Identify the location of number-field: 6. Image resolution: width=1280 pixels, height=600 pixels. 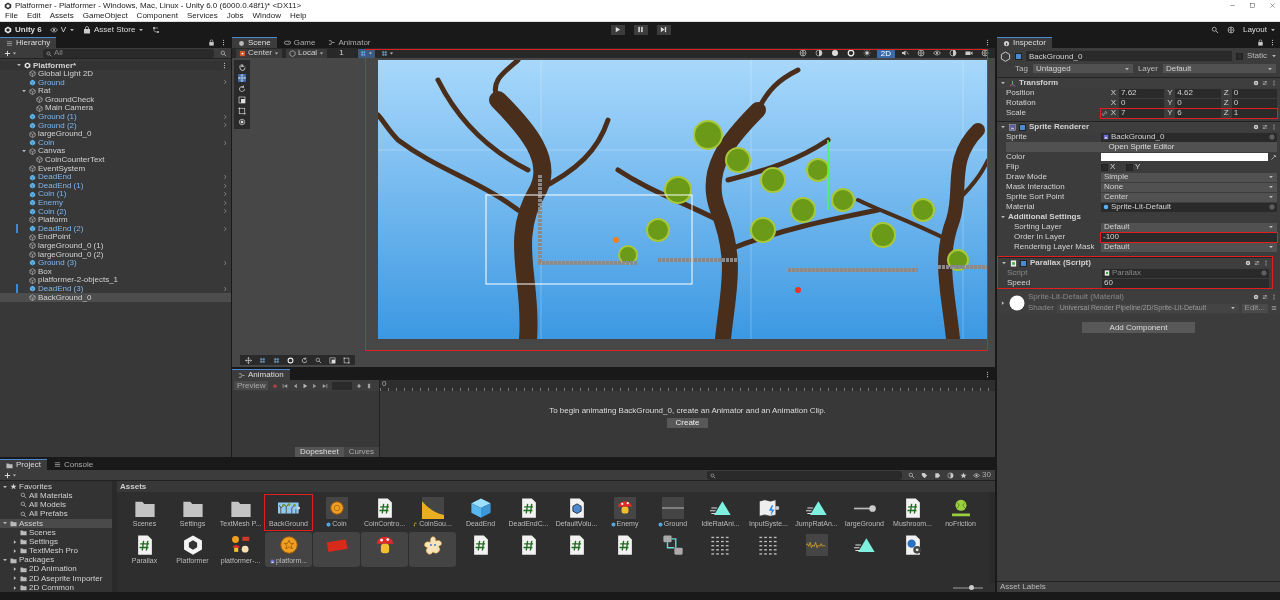
(1198, 113).